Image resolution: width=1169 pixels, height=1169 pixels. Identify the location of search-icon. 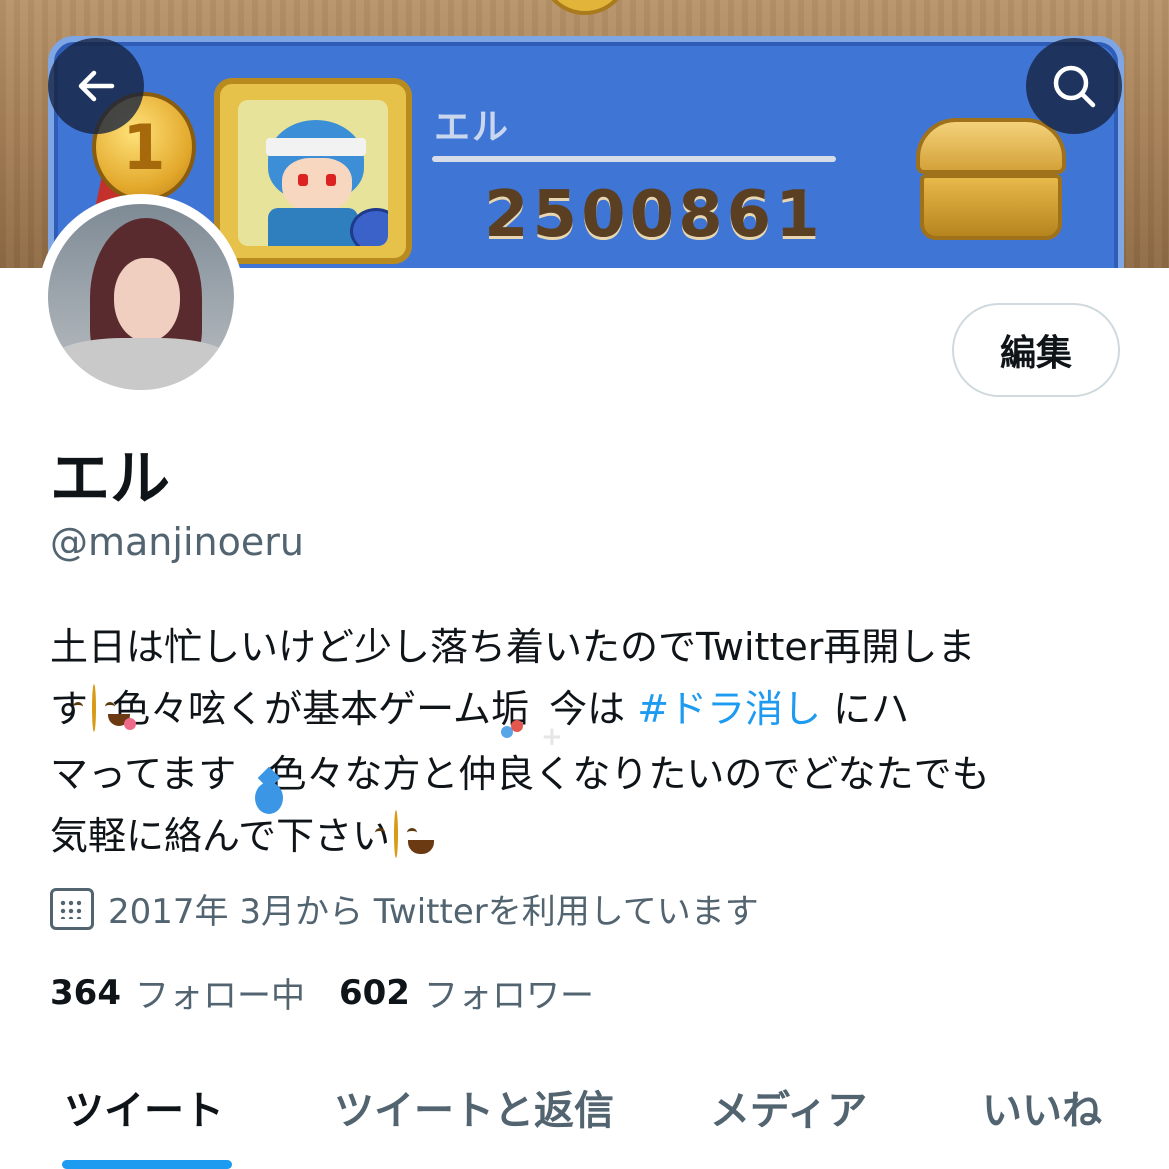
(1074, 86).